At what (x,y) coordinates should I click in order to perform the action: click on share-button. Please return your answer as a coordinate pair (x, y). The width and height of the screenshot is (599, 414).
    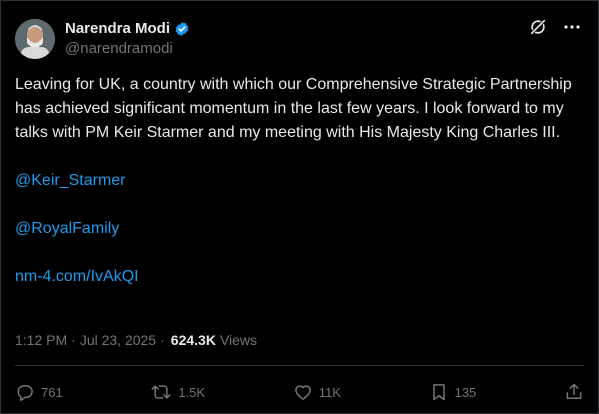
    Looking at the image, I should click on (574, 392).